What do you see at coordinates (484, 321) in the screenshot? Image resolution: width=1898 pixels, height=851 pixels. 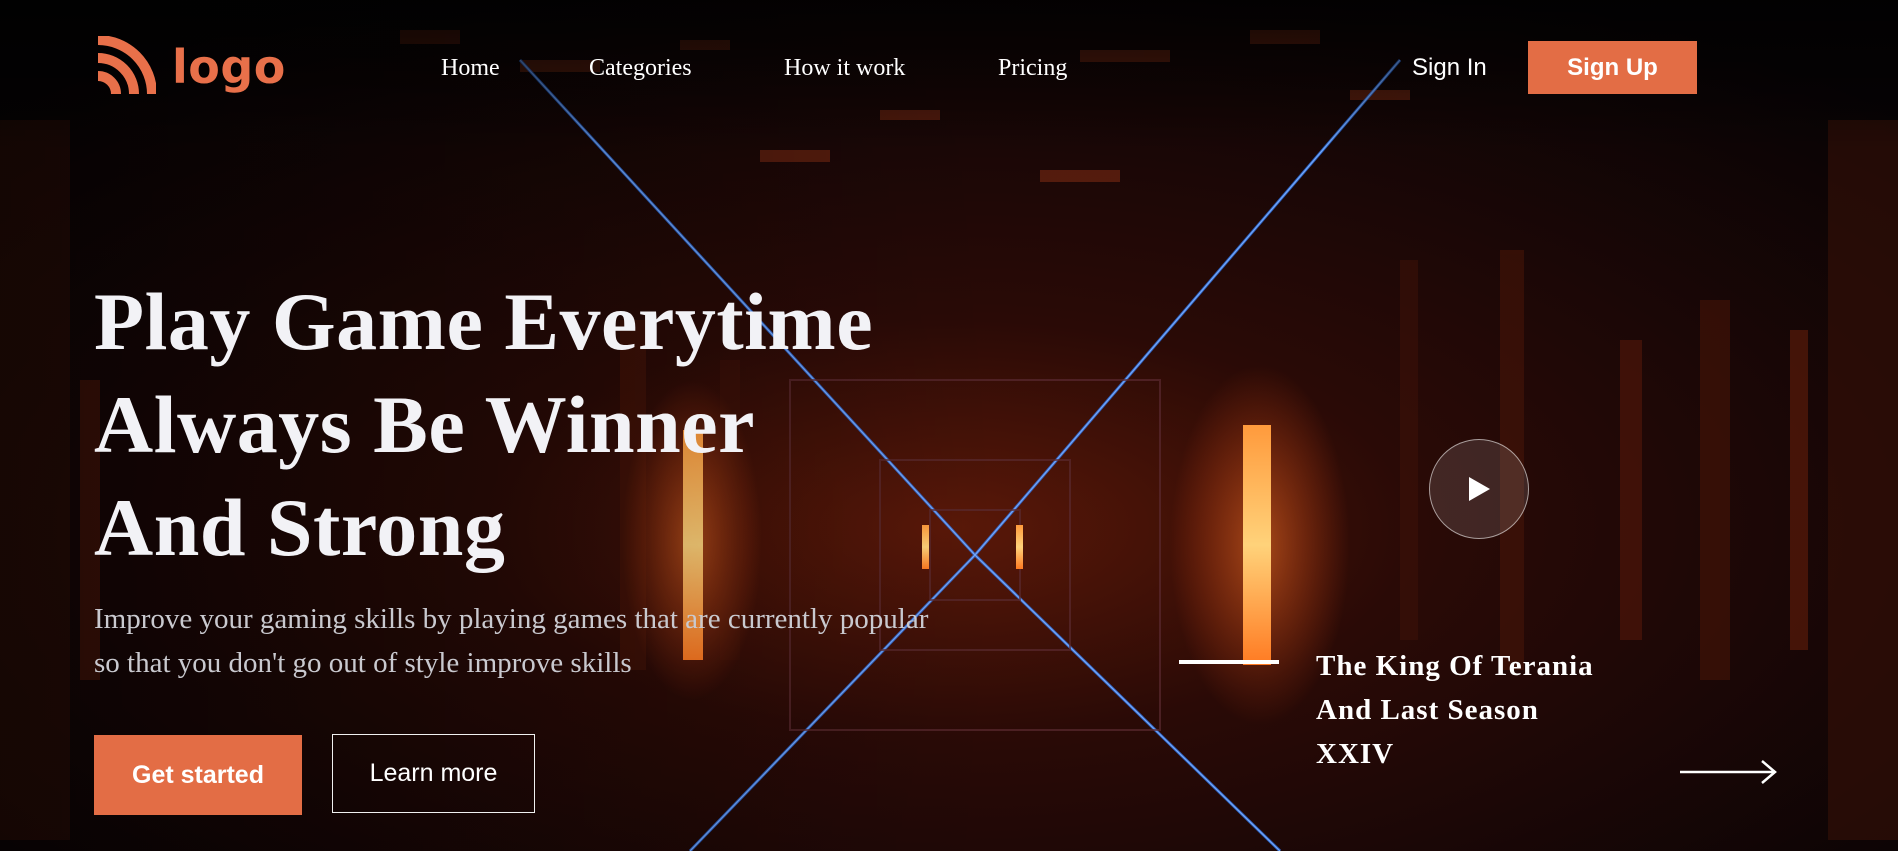 I see `headline-line: Play Game Everytime` at bounding box center [484, 321].